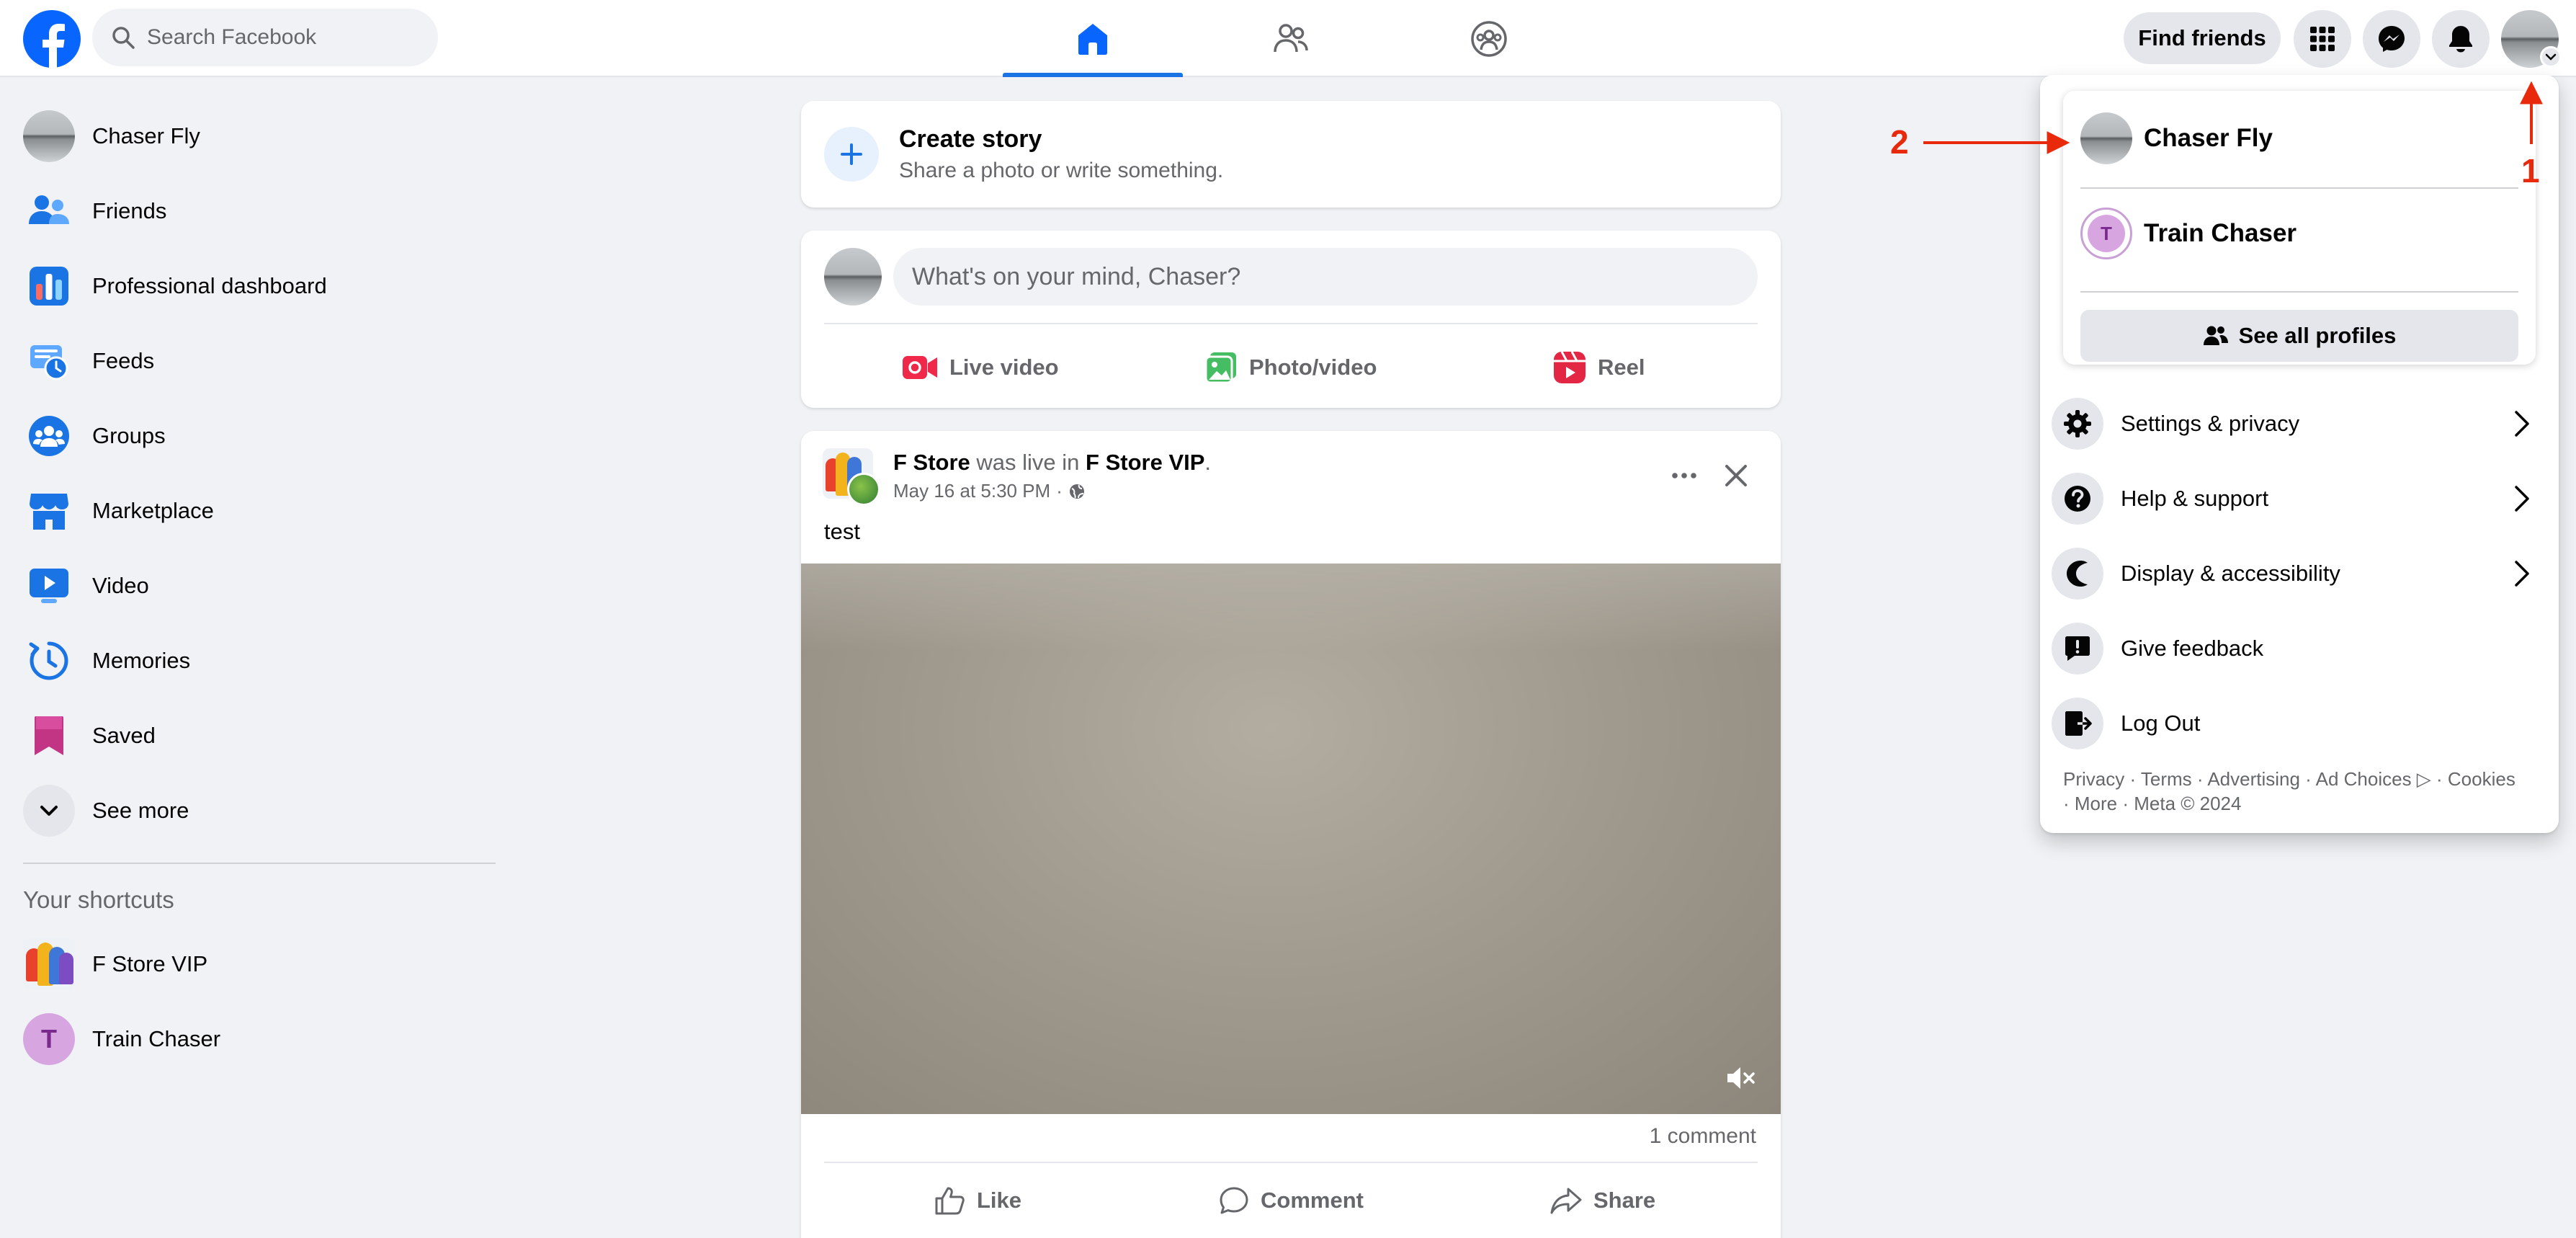 The image size is (2576, 1238). I want to click on memories-icon, so click(49, 661).